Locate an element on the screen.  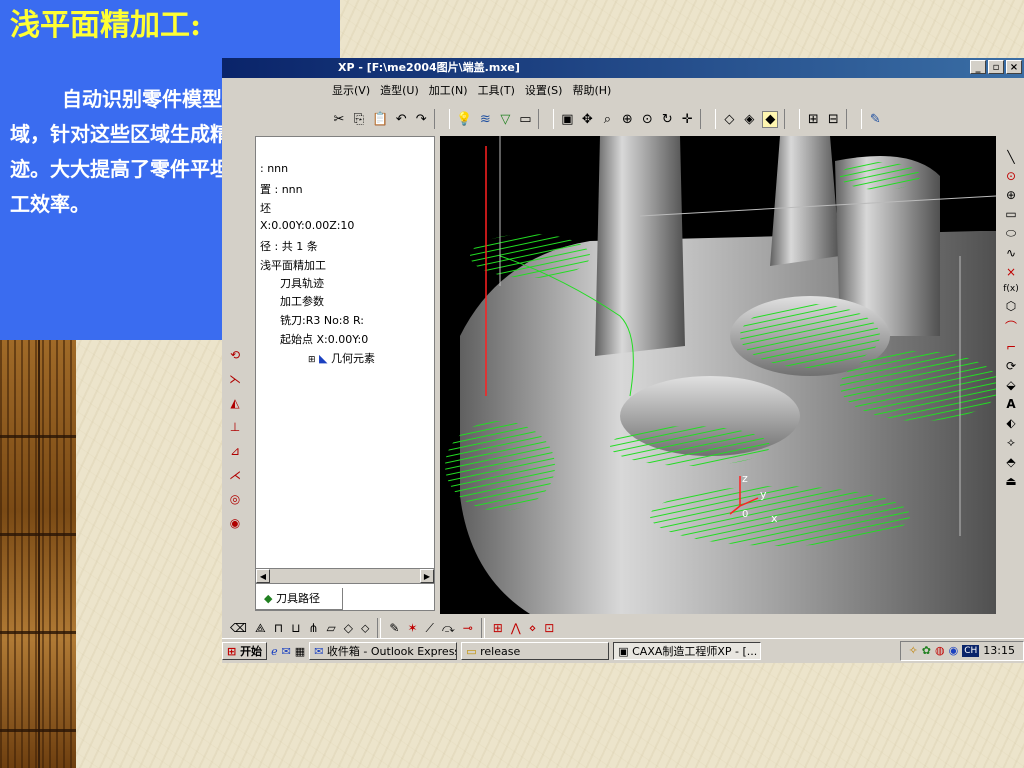
wire-icon: ◇ is located at coordinates (729, 119).